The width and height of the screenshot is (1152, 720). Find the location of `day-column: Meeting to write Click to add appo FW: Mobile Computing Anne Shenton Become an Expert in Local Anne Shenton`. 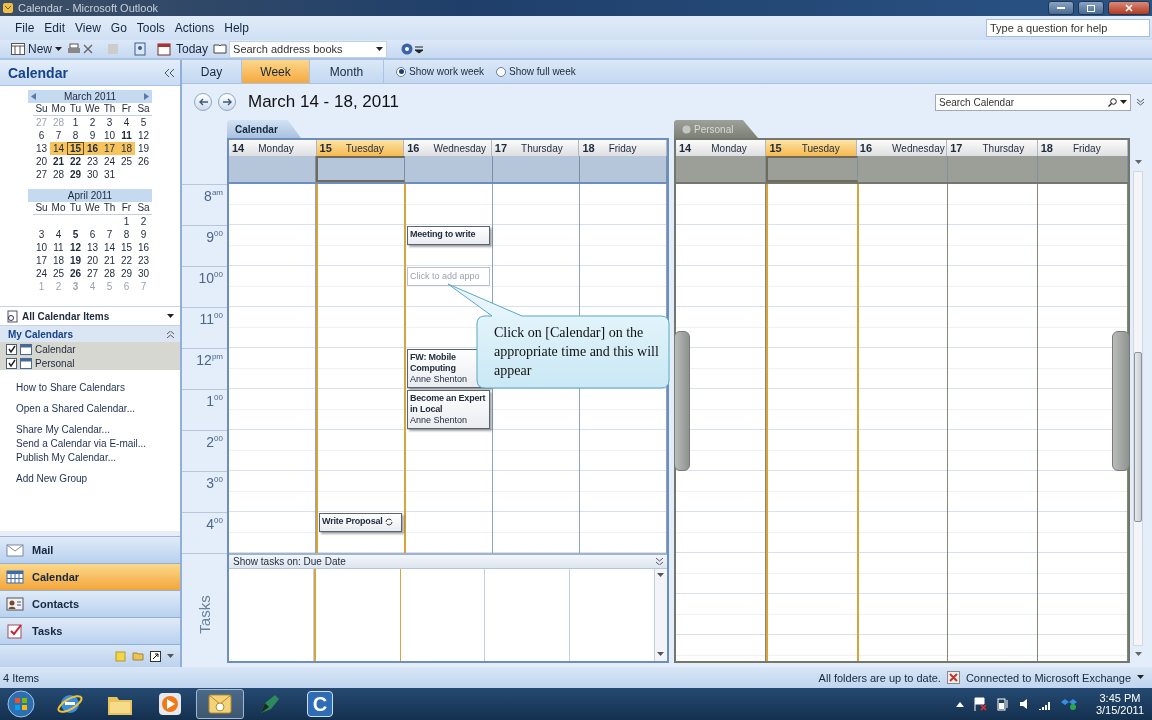

day-column: Meeting to write Click to add appo FW: Mobile Computing Anne Shenton Become an Expert in Local Anne Shenton is located at coordinates (449, 368).